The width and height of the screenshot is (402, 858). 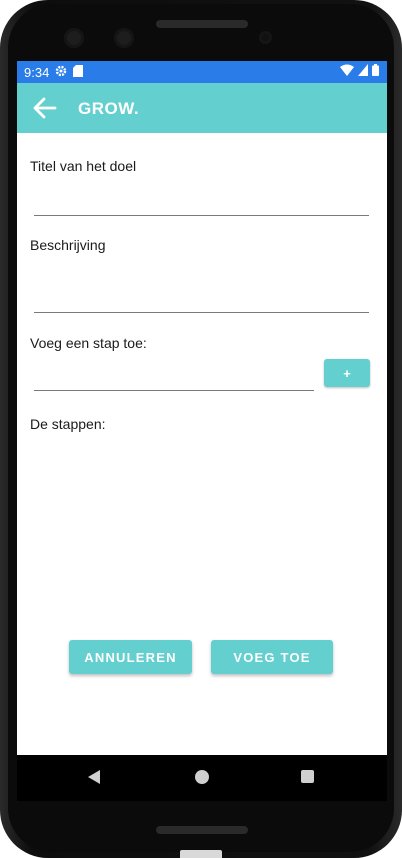 I want to click on front-camera, so click(x=124, y=38).